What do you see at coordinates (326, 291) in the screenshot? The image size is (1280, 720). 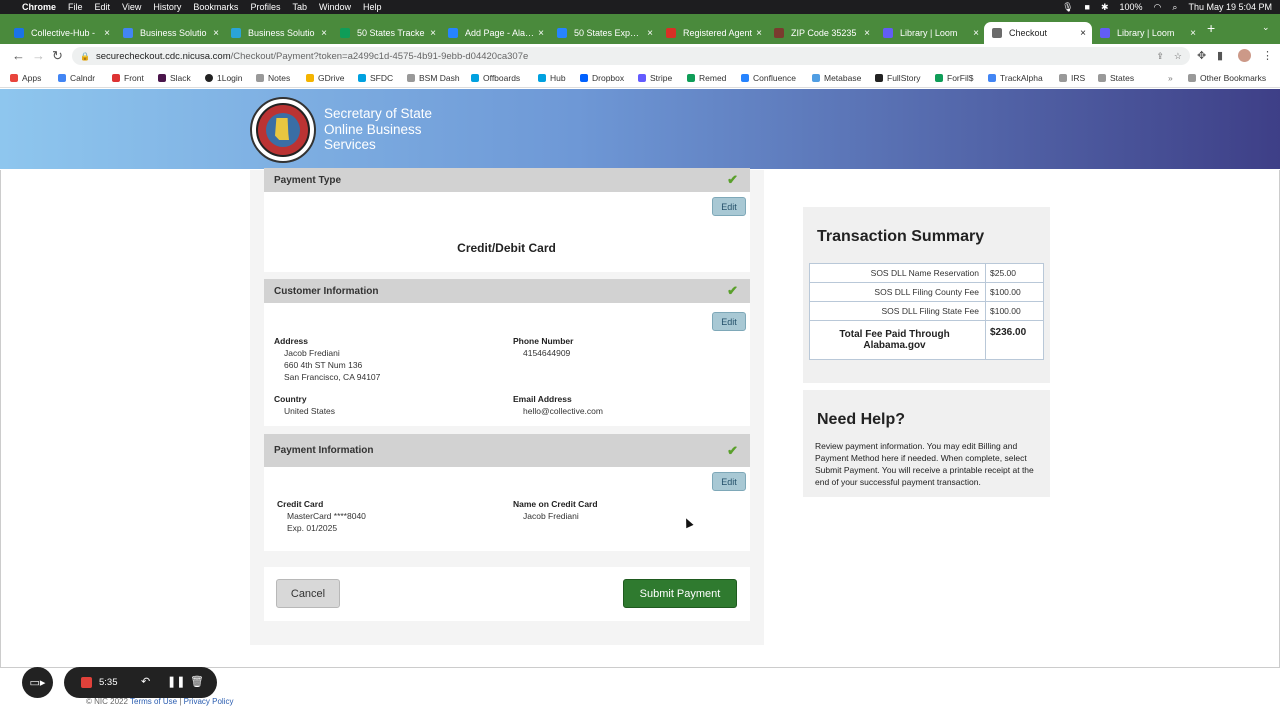 I see `section-title: Customer Information` at bounding box center [326, 291].